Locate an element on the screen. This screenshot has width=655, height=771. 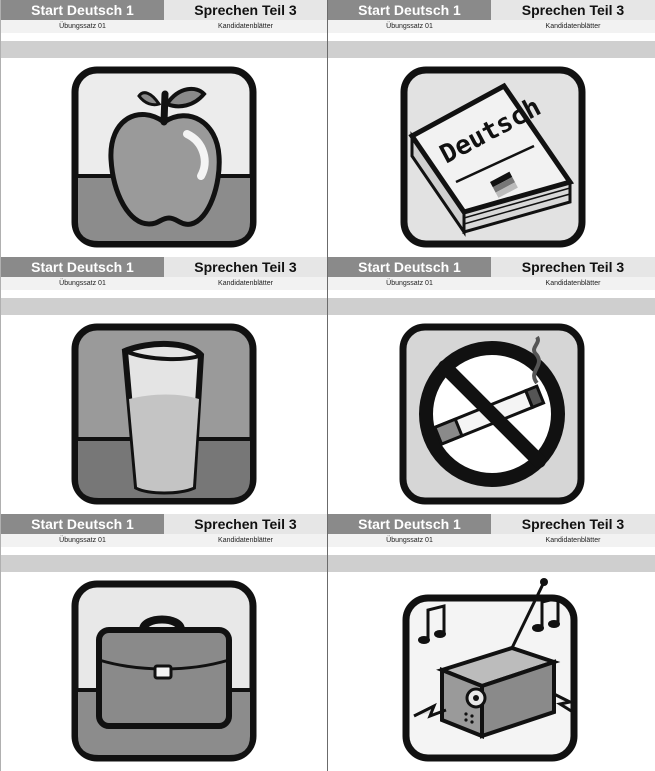
radio-icon is located at coordinates (489, 670).